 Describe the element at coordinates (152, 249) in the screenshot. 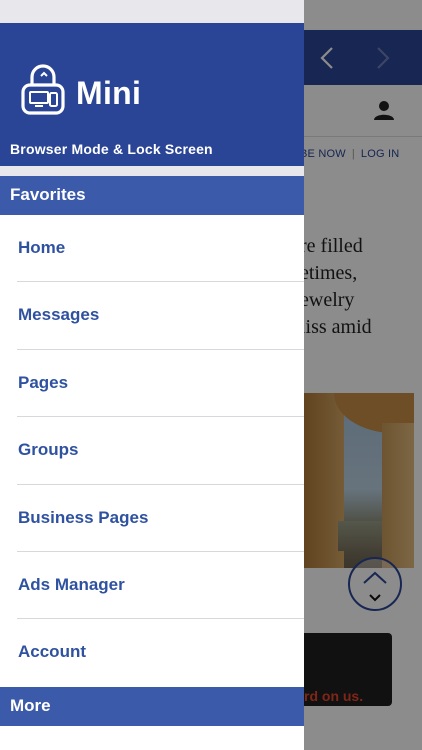

I see `menu-item-home: Home` at that location.